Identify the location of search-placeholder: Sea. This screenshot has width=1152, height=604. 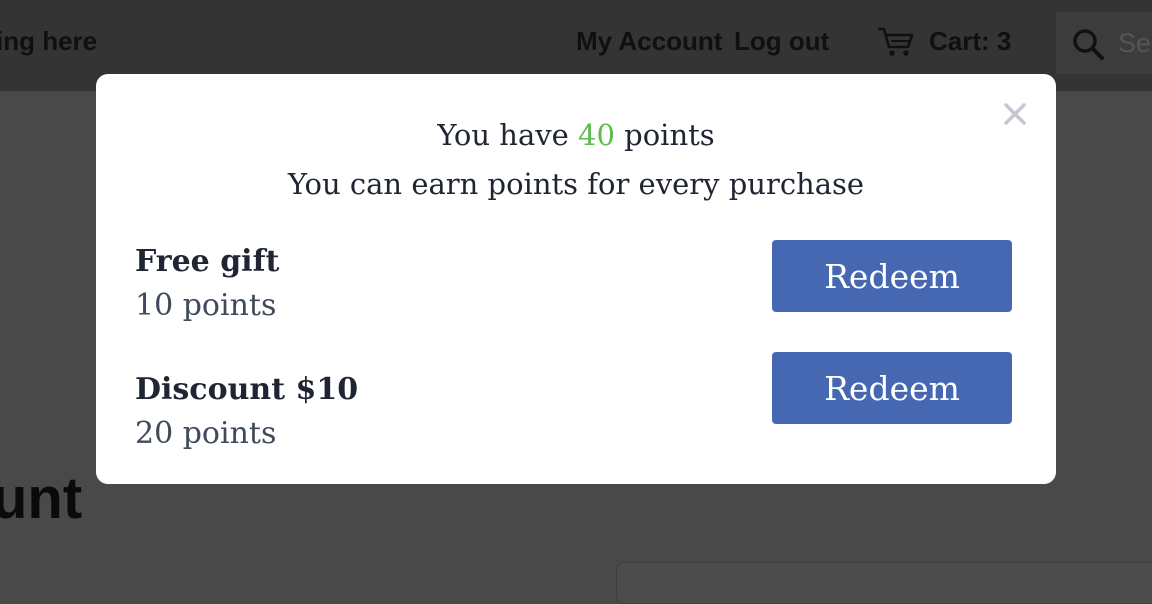
(1135, 43).